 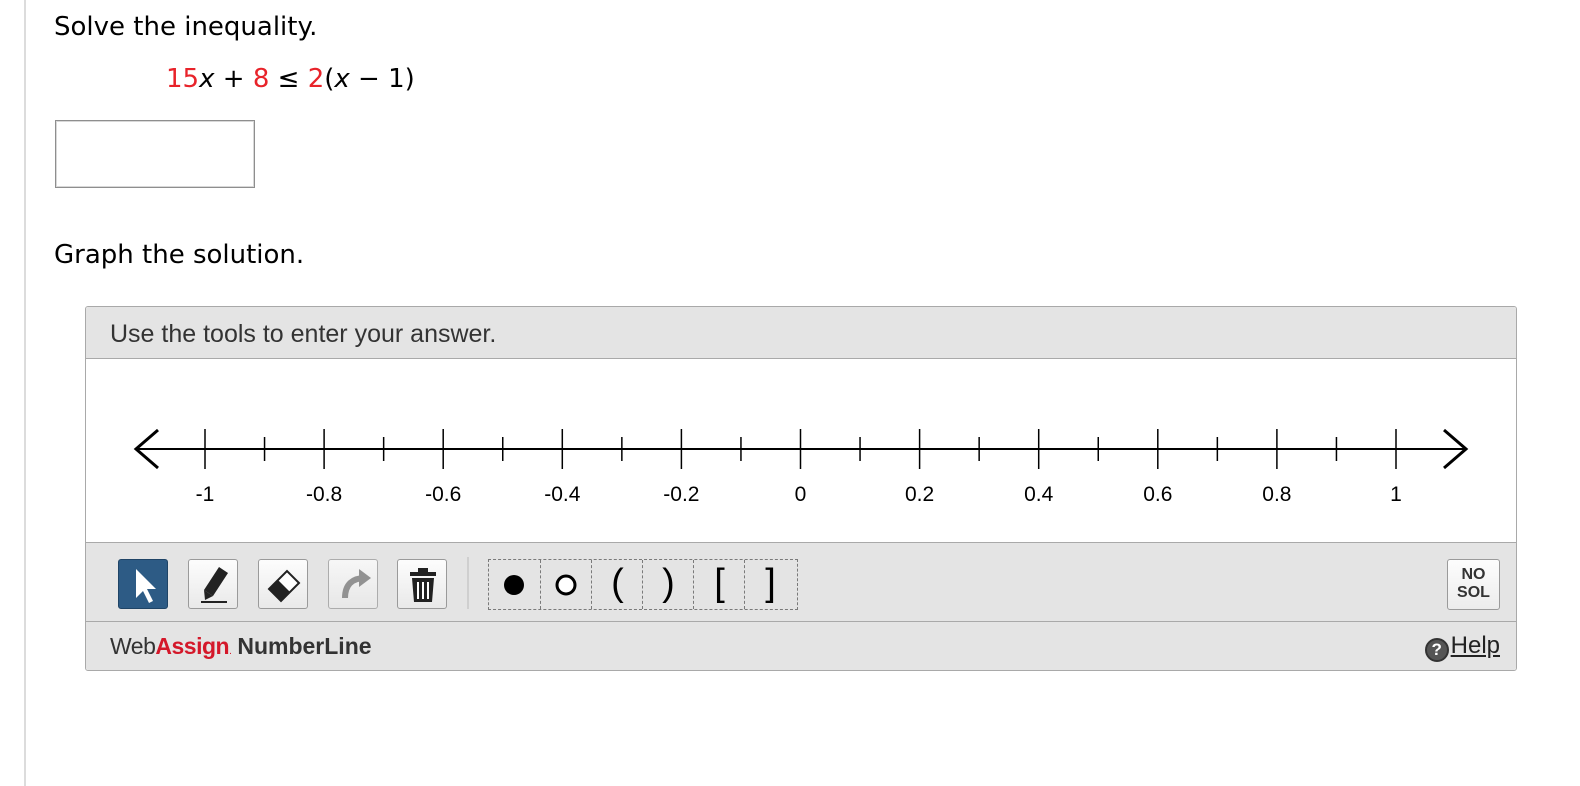 I want to click on trash-icon, so click(x=423, y=585).